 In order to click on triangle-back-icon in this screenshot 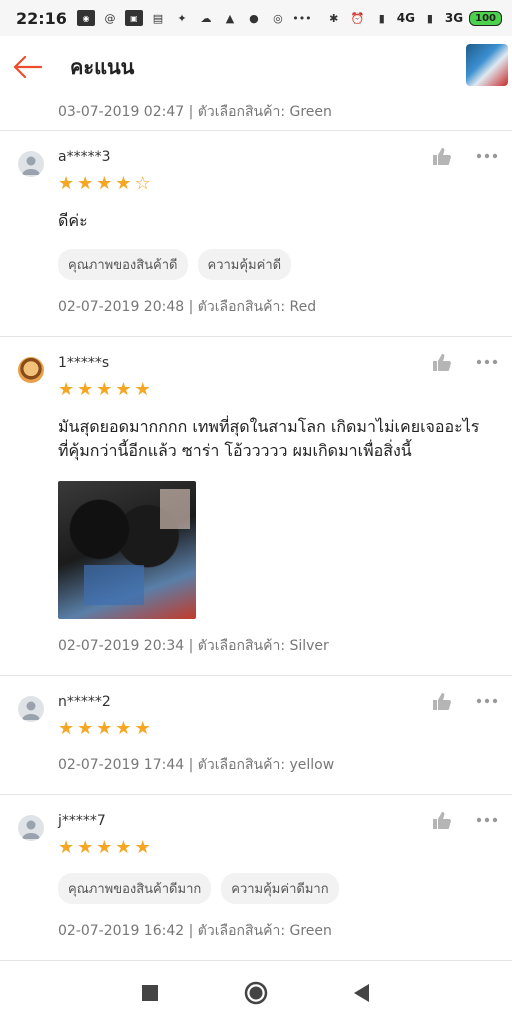, I will do `click(361, 993)`.